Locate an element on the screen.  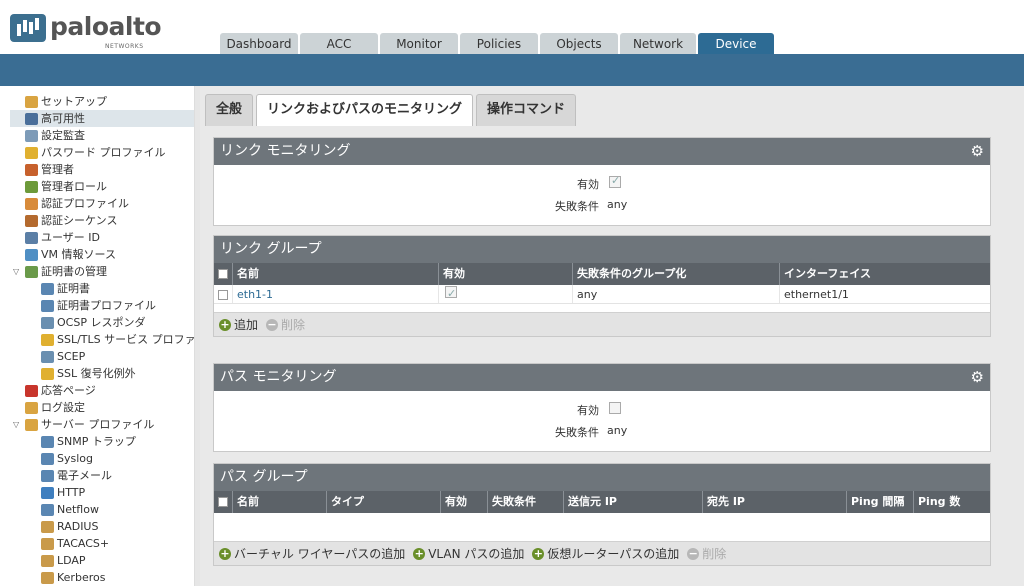
sidebar-item-netflow: Netflow is located at coordinates (102, 509).